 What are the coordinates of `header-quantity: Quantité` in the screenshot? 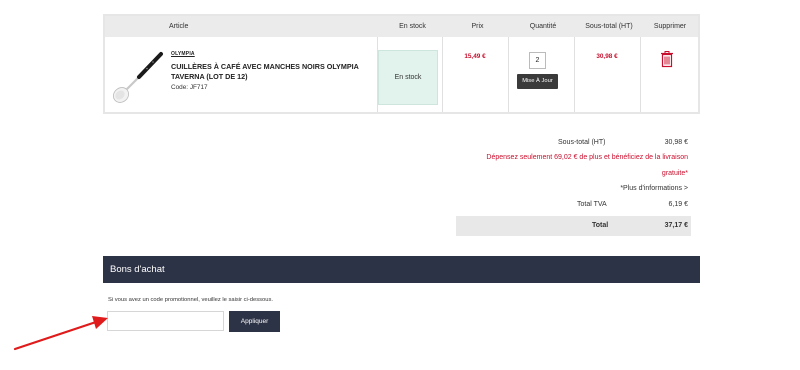 It's located at (543, 26).